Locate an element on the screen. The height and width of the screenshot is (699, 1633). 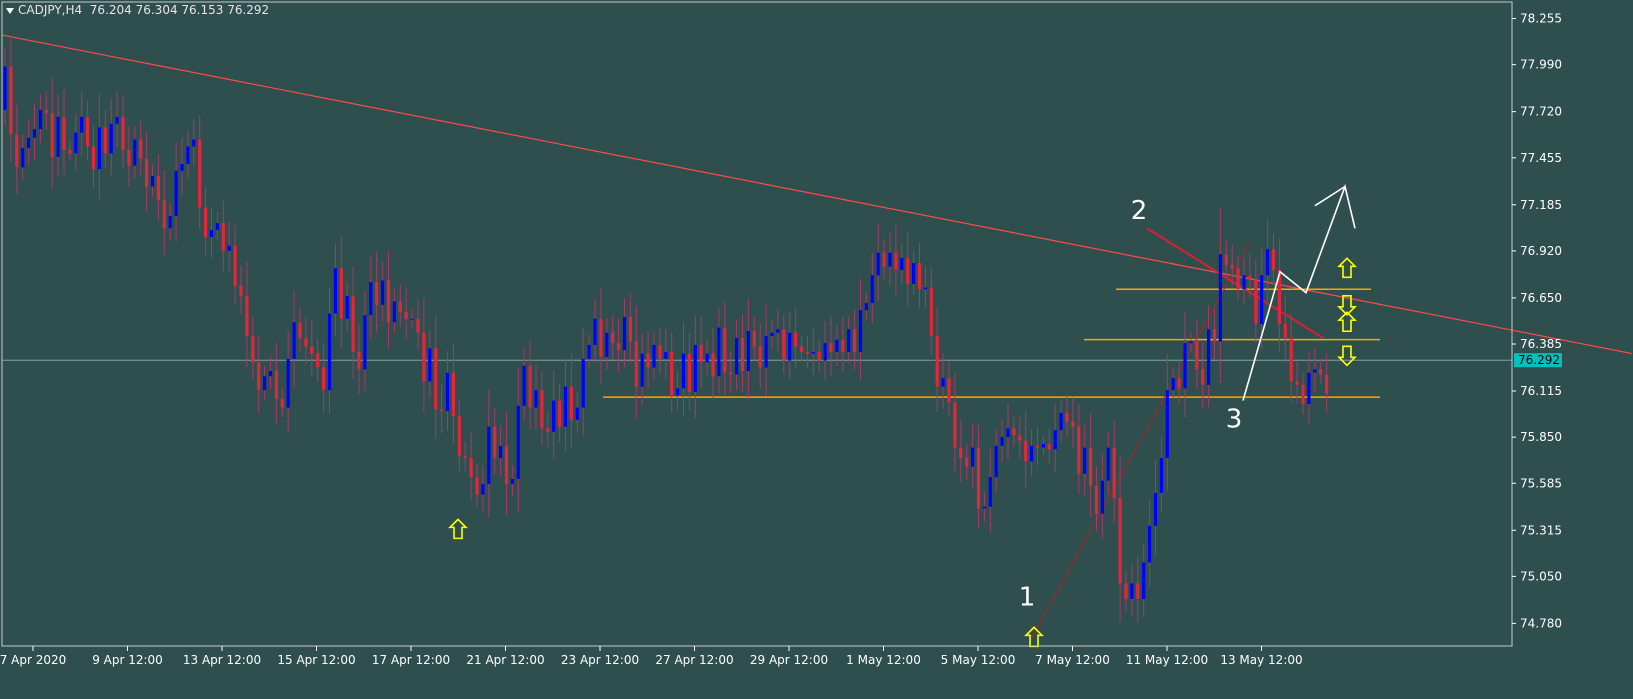
x-tick-label: 7 May 12:00 is located at coordinates (1072, 660).